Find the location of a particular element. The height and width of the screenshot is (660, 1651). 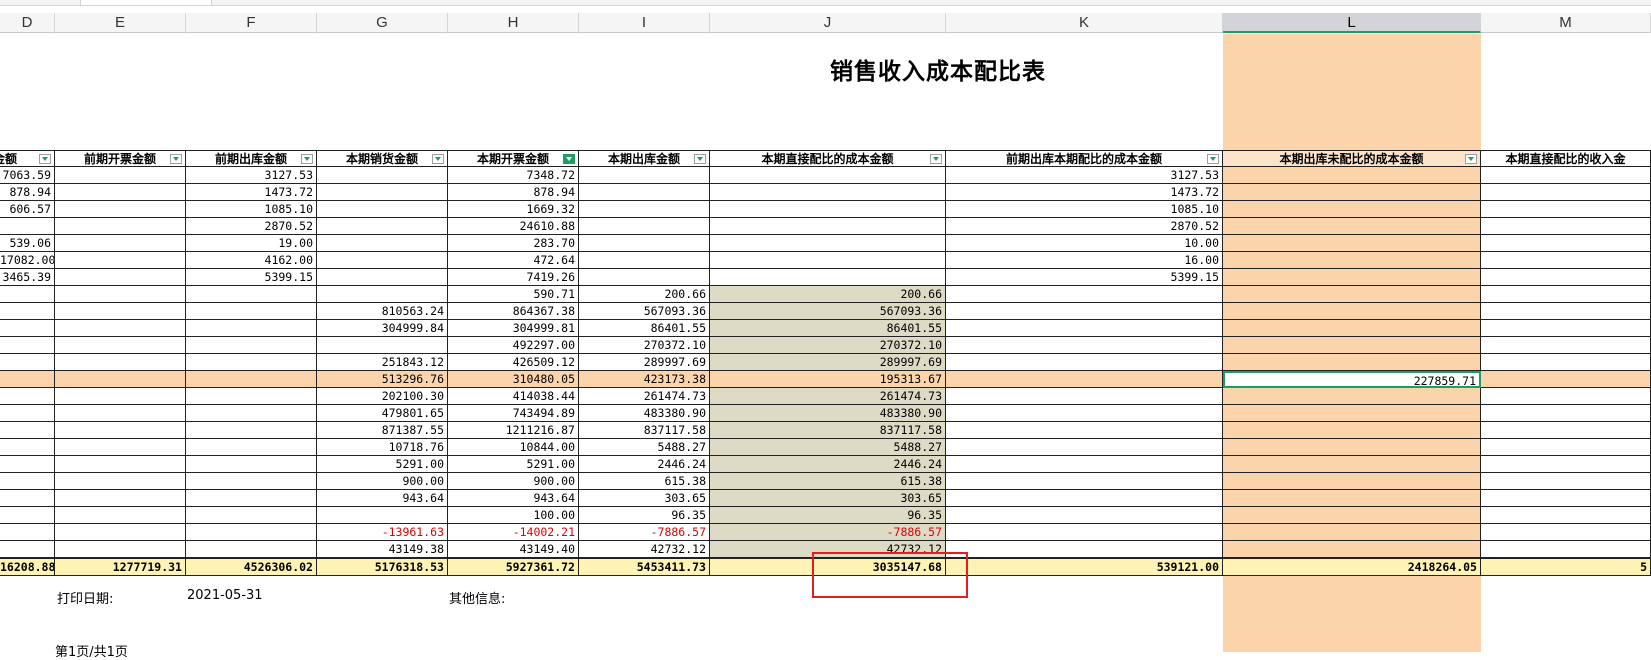

column-header-d: D is located at coordinates (27, 23).